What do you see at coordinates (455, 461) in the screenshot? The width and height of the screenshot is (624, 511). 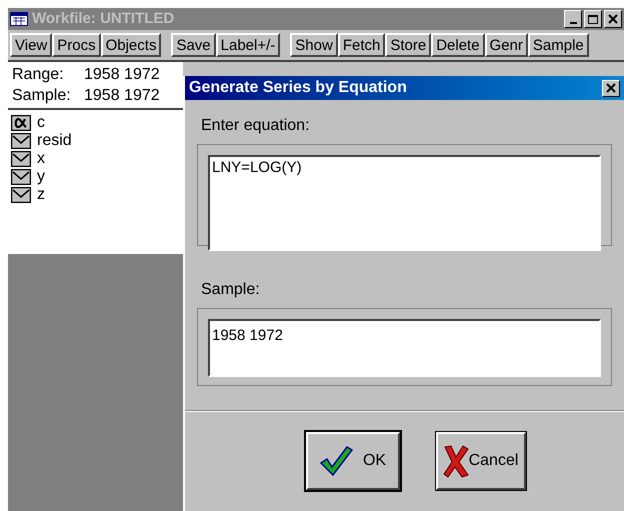 I see `cross-icon` at bounding box center [455, 461].